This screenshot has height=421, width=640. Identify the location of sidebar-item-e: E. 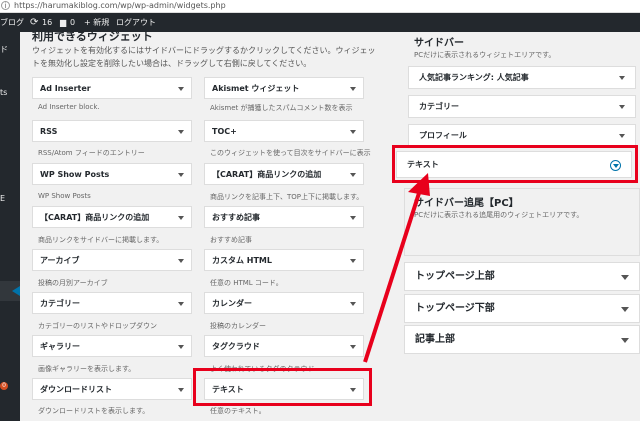
(2, 198).